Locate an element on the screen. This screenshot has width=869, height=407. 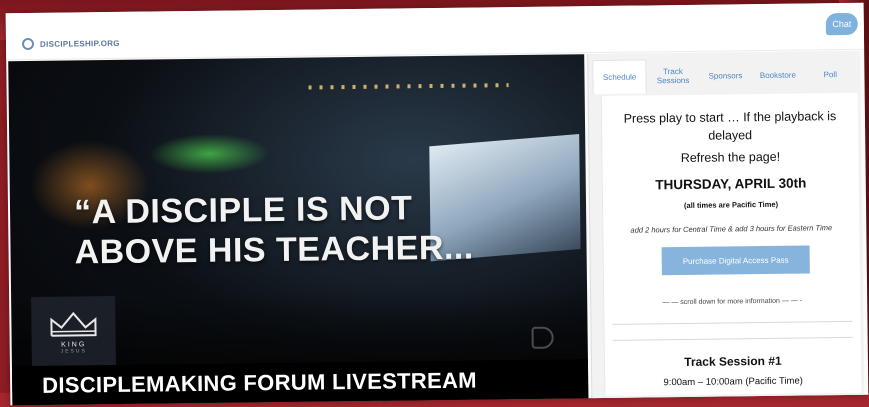
tab-sponsors: Sponsors is located at coordinates (725, 75).